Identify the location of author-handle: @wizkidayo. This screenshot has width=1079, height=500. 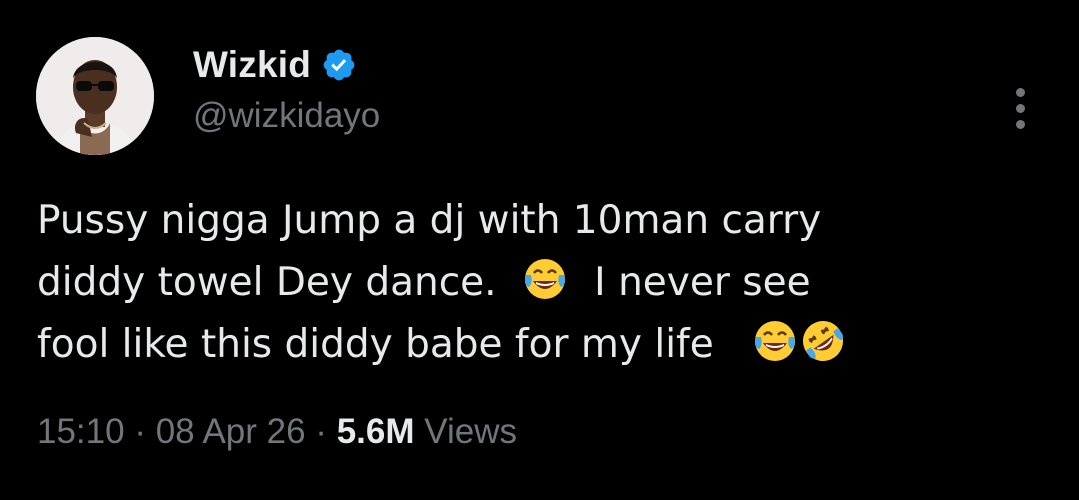
(286, 116).